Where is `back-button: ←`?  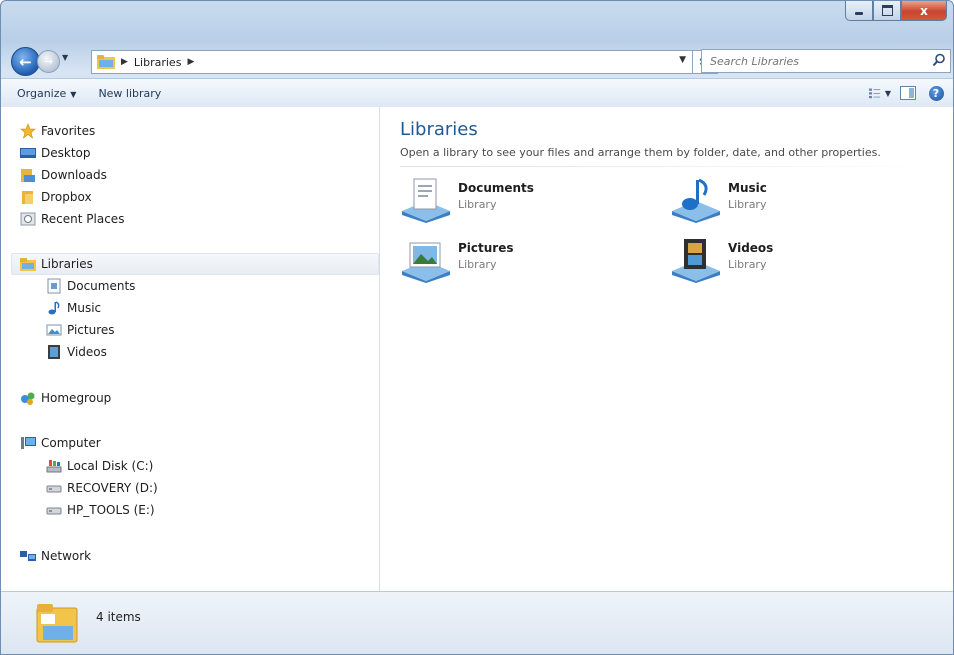
back-button: ← is located at coordinates (25, 61).